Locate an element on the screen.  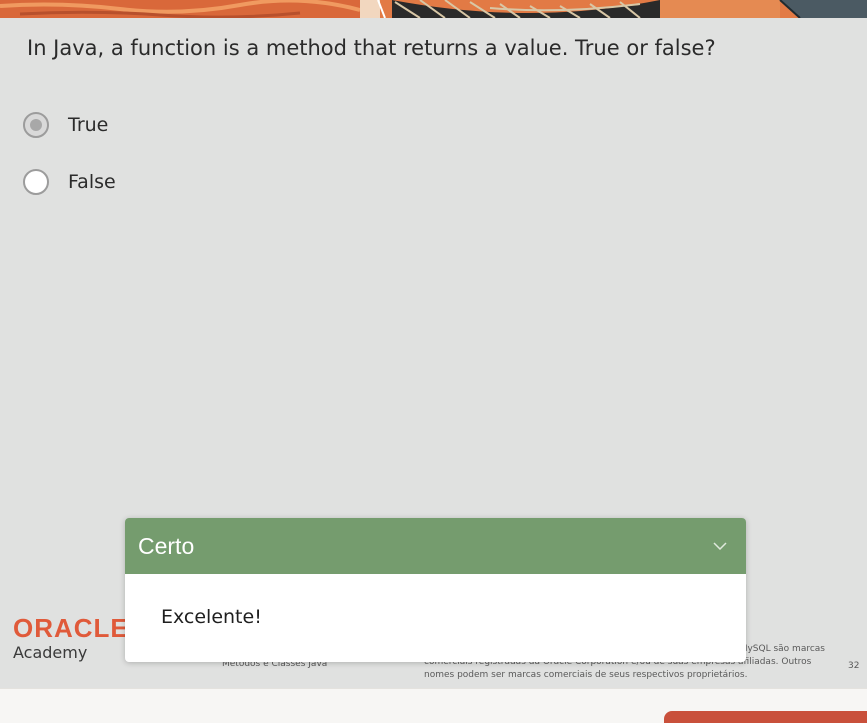
banner-artwork is located at coordinates (433, 9).